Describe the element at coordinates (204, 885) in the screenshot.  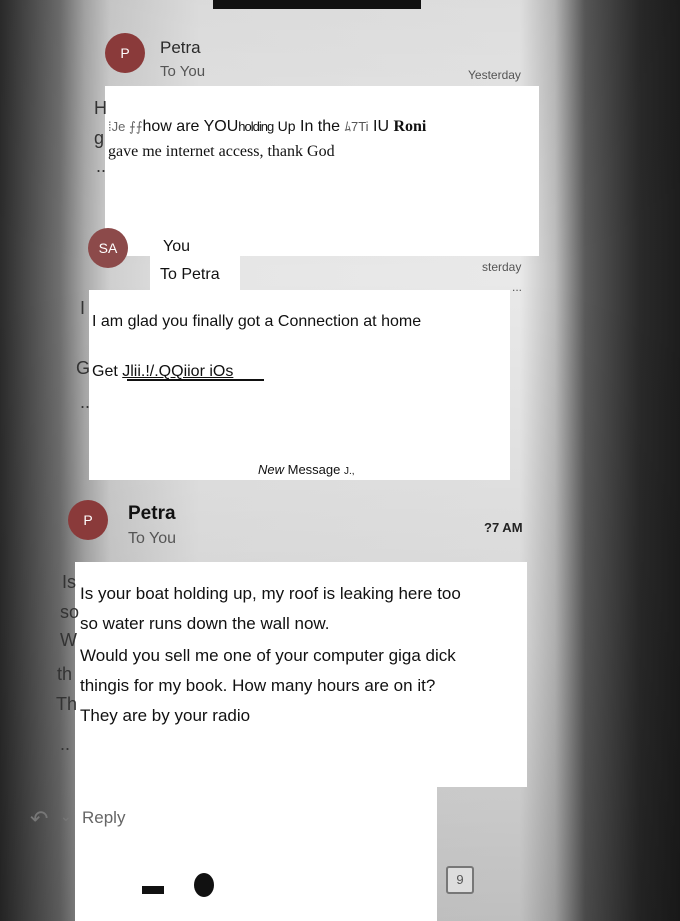
I see `dot-mark` at that location.